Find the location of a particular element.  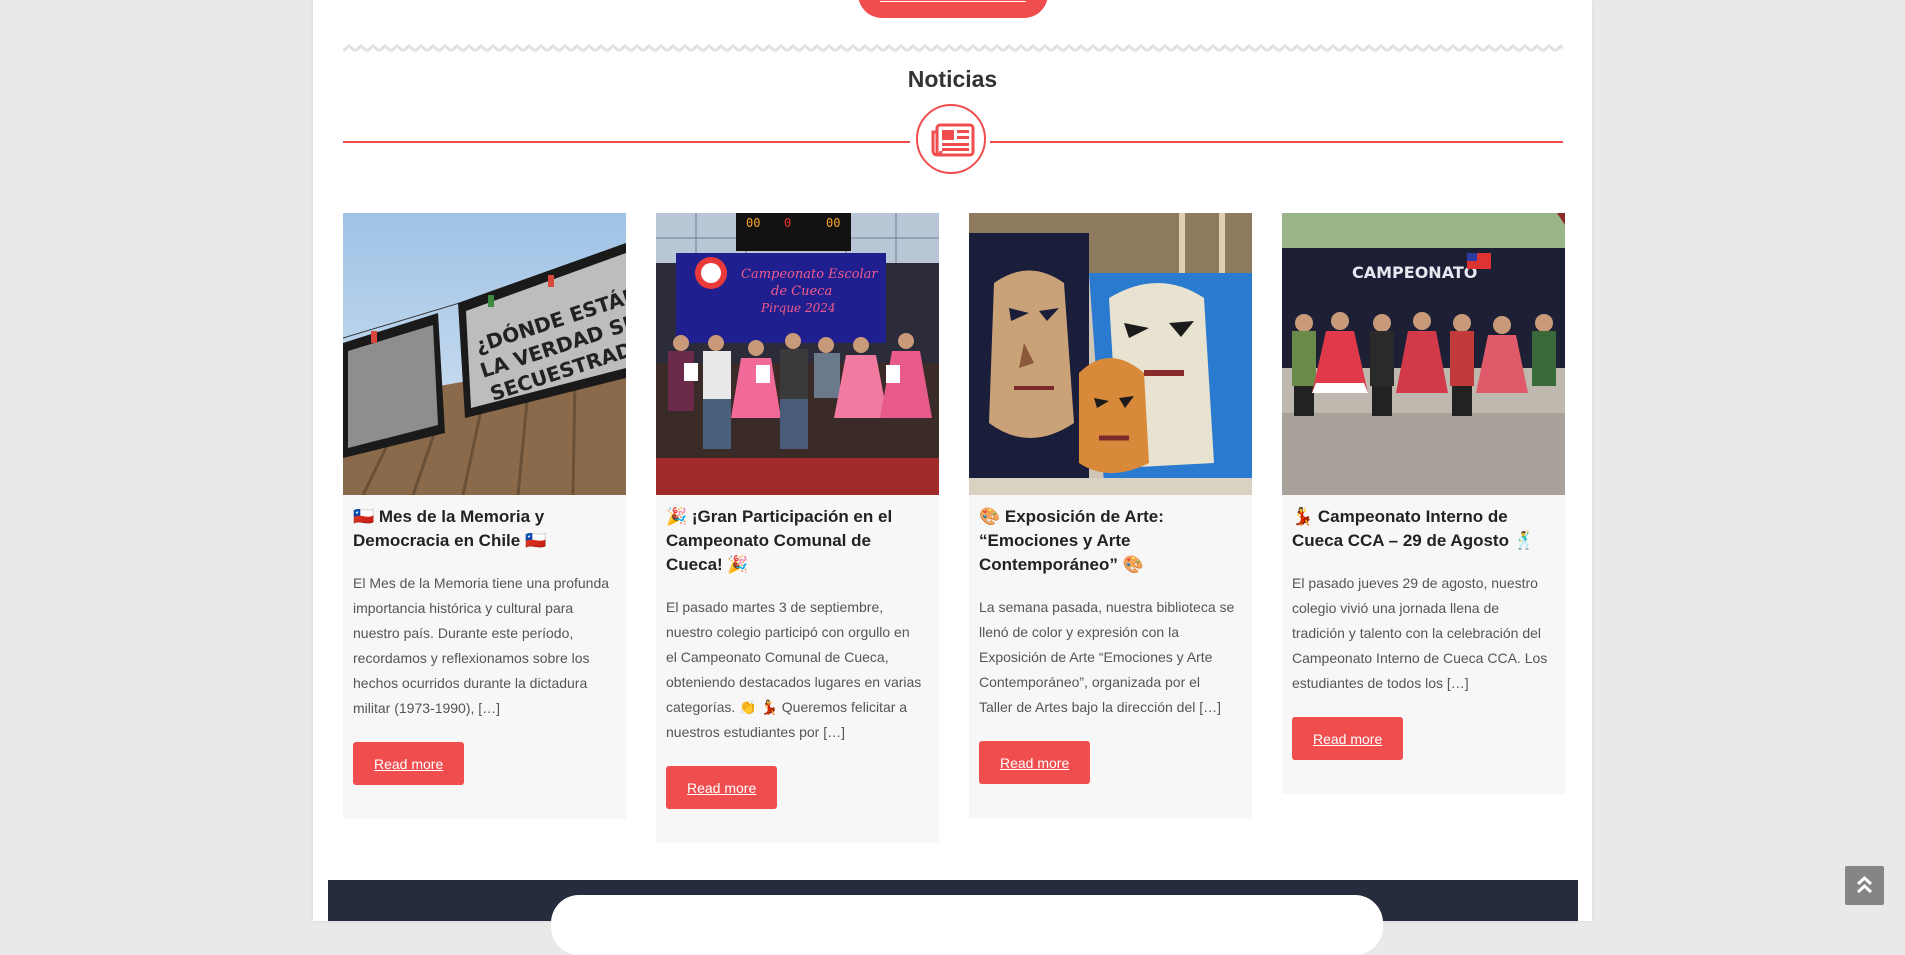

zigzag-divider is located at coordinates (953, 49).